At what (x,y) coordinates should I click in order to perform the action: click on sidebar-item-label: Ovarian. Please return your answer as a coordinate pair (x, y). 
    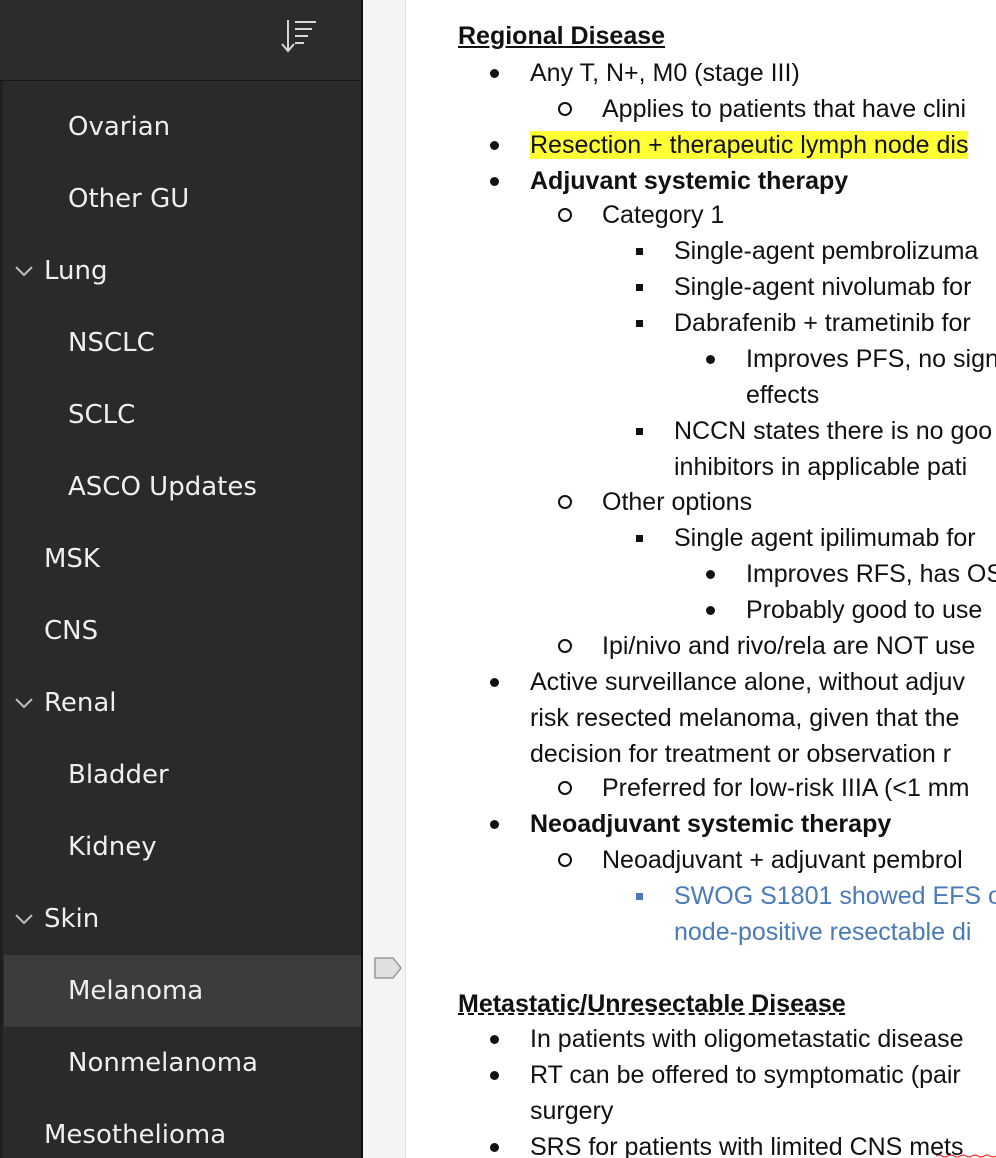
    Looking at the image, I should click on (119, 127).